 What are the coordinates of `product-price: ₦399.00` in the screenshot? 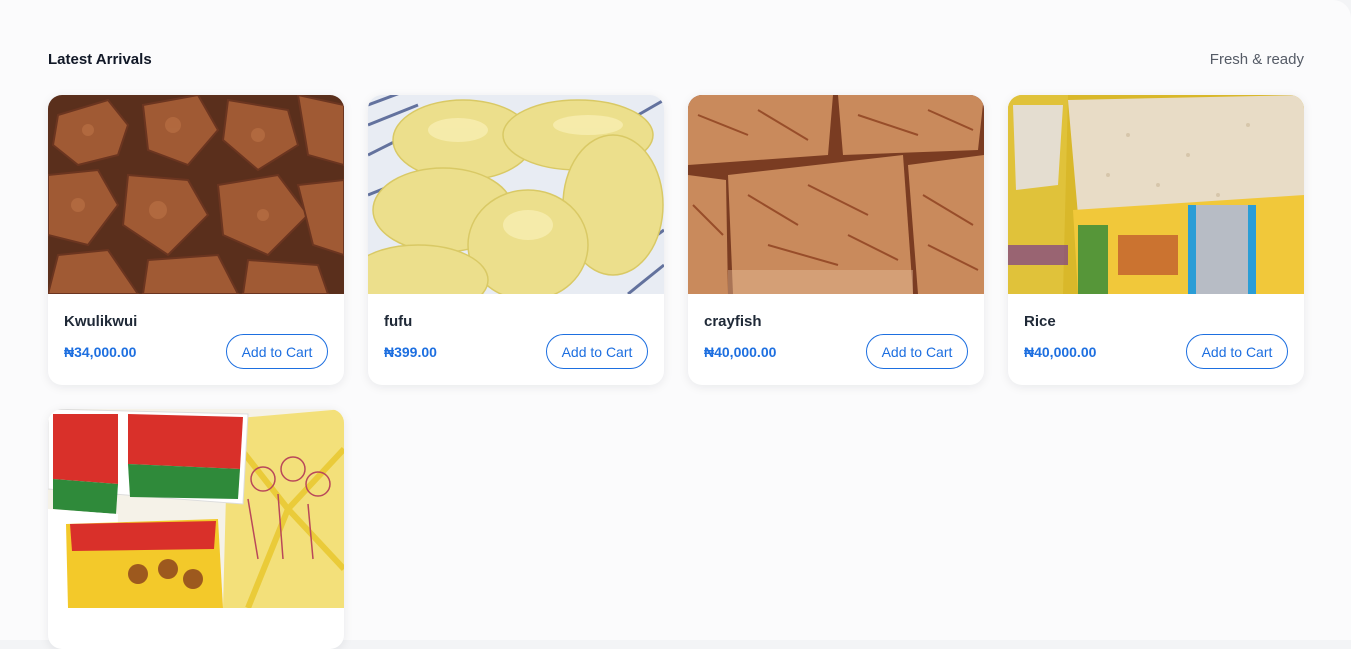 It's located at (410, 352).